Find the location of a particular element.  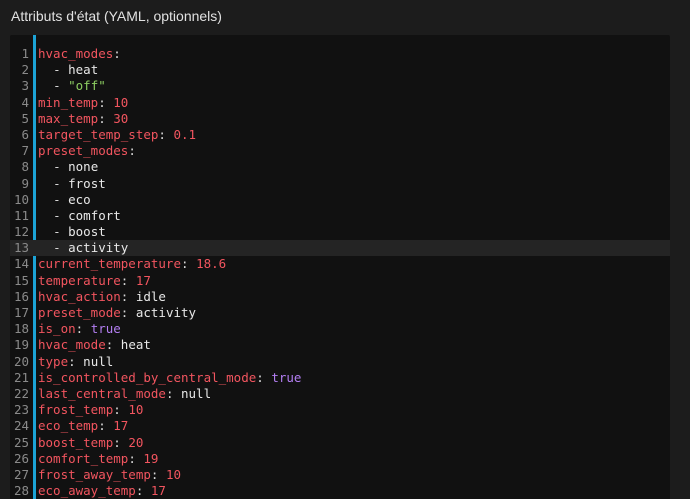

code-line: 17 preset_mode: activity is located at coordinates (340, 313).